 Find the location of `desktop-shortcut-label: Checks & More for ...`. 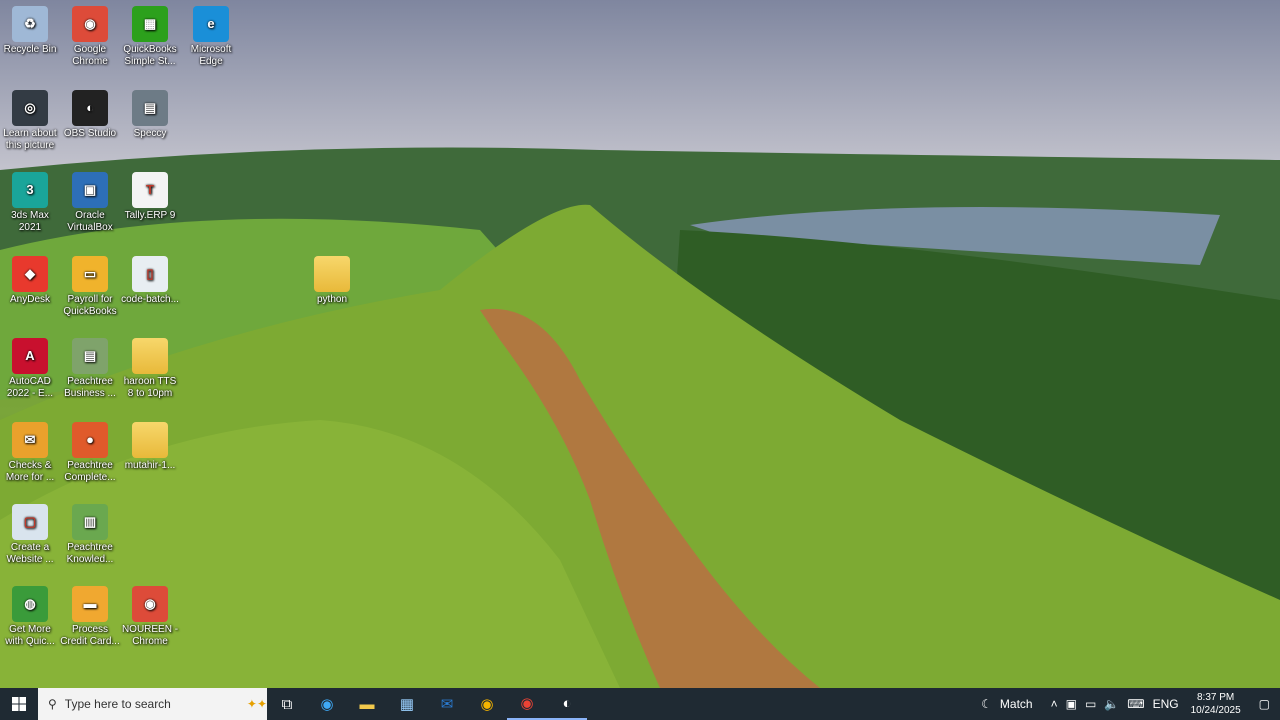

desktop-shortcut-label: Checks & More for ... is located at coordinates (30, 471).